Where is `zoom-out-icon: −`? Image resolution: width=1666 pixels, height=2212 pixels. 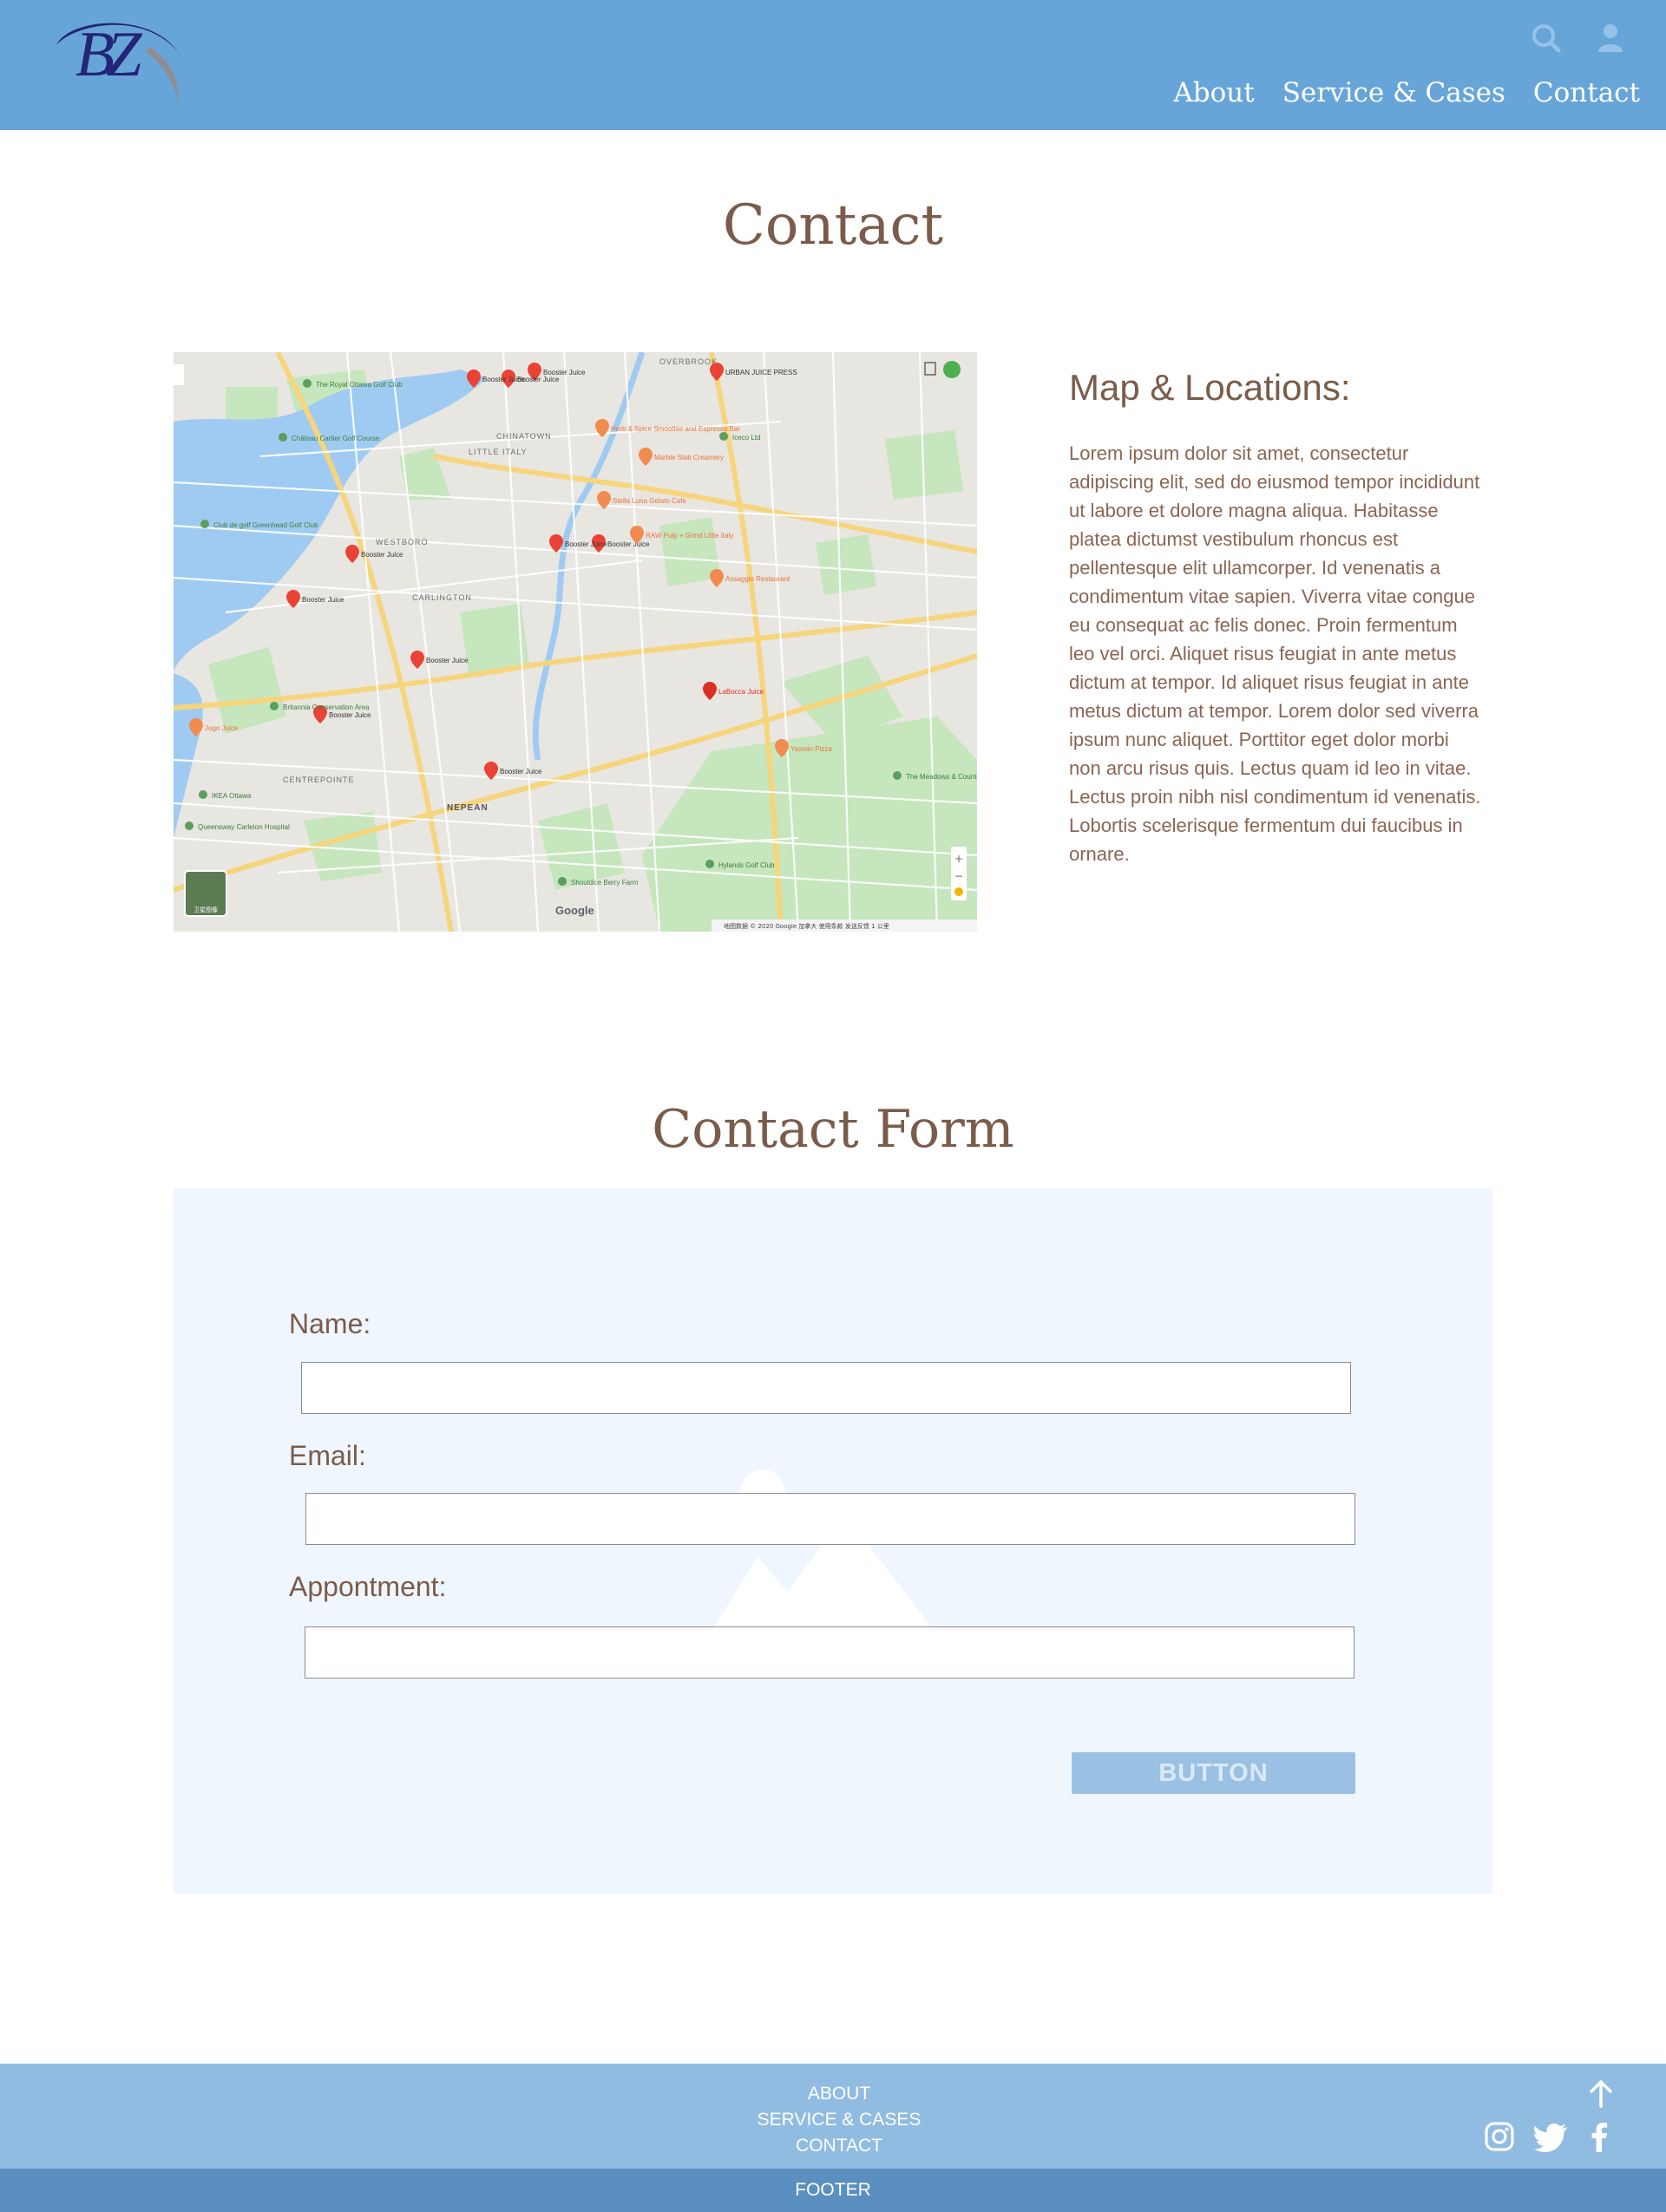
zoom-out-icon: − is located at coordinates (958, 876).